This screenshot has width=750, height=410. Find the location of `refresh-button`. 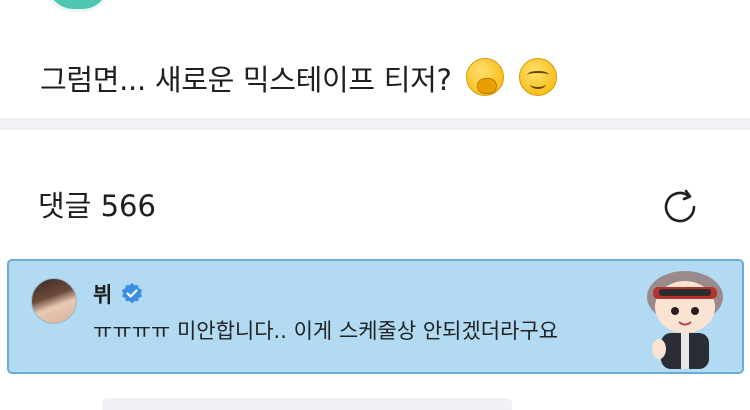

refresh-button is located at coordinates (680, 207).